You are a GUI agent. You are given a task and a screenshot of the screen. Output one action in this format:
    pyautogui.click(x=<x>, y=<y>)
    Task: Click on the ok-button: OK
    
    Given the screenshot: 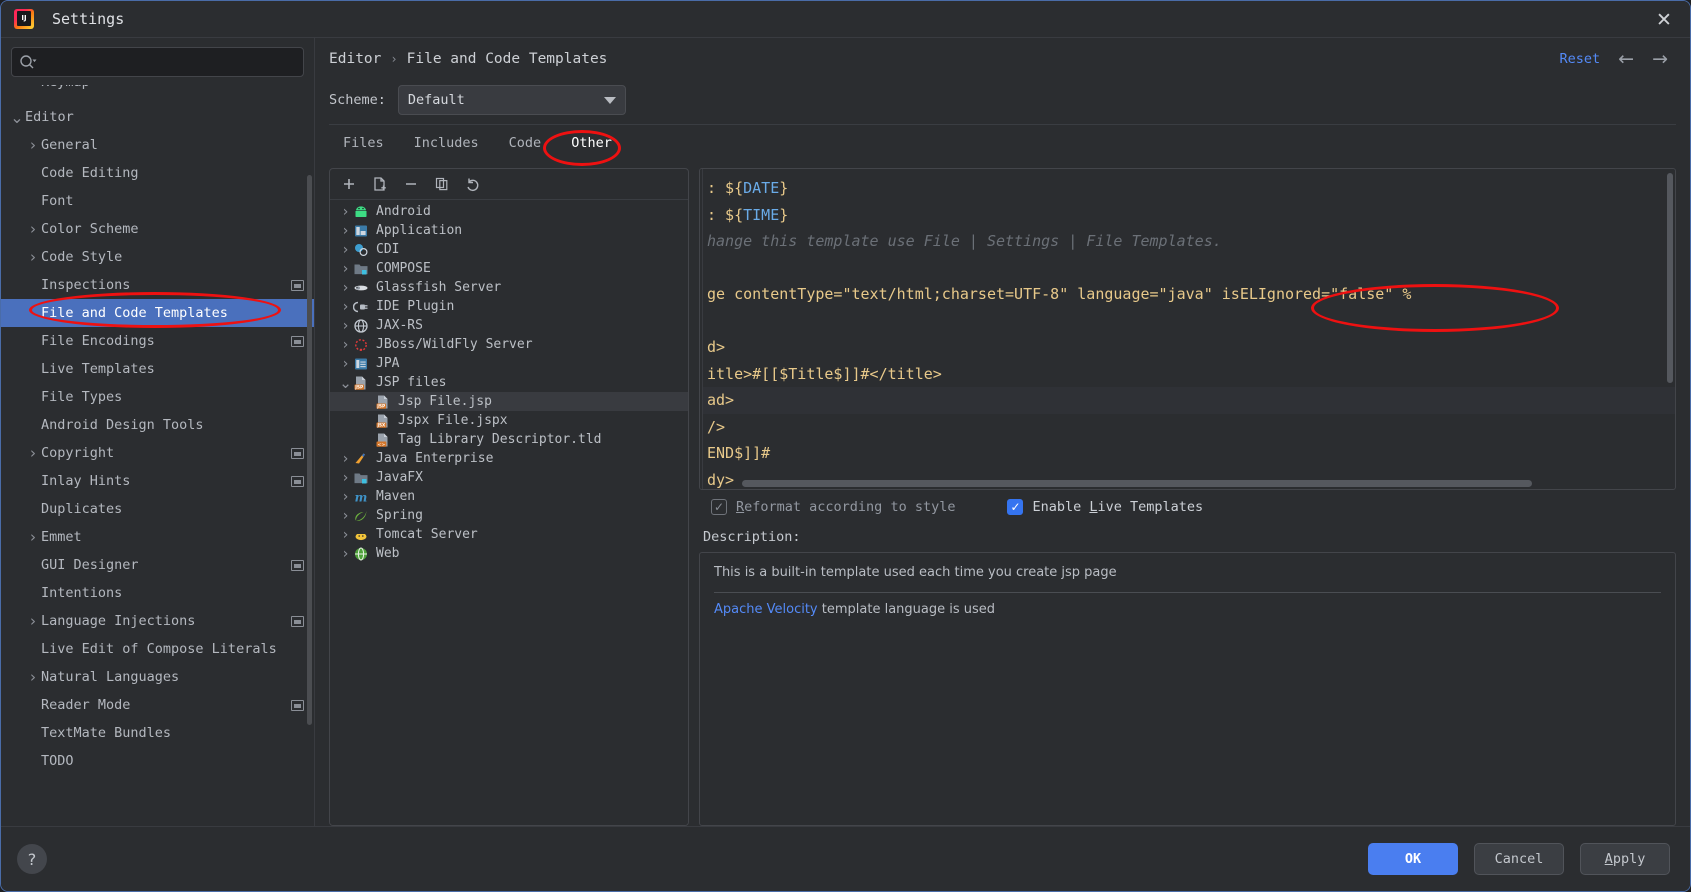 What is the action you would take?
    pyautogui.click(x=1413, y=859)
    